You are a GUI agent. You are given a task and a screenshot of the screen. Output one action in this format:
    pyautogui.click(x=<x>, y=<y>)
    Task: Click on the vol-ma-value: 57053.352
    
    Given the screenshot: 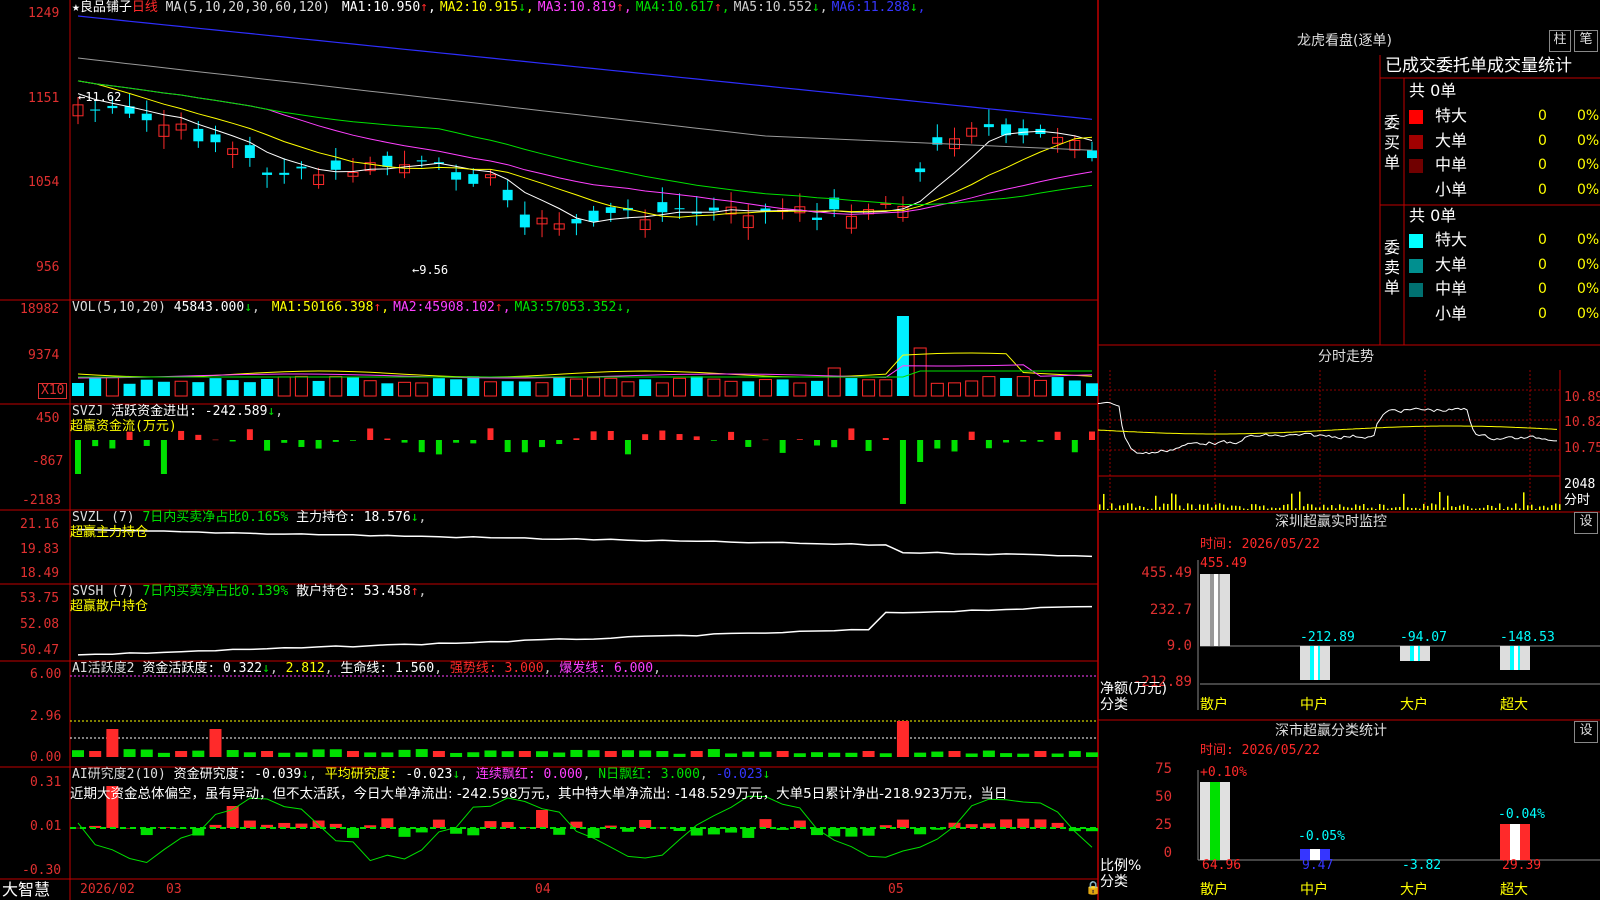 What is the action you would take?
    pyautogui.click(x=581, y=307)
    